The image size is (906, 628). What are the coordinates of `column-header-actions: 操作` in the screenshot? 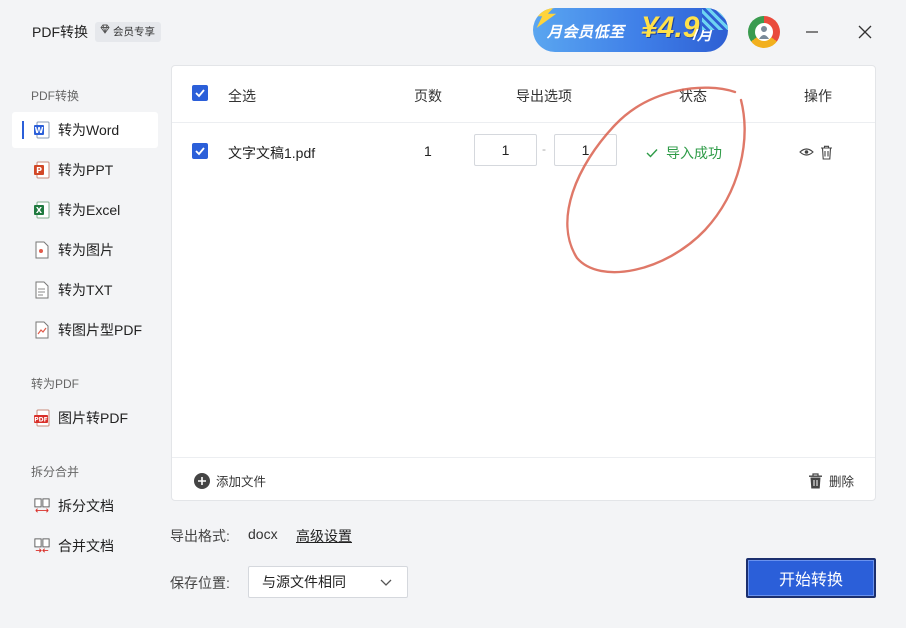 It's located at (818, 96).